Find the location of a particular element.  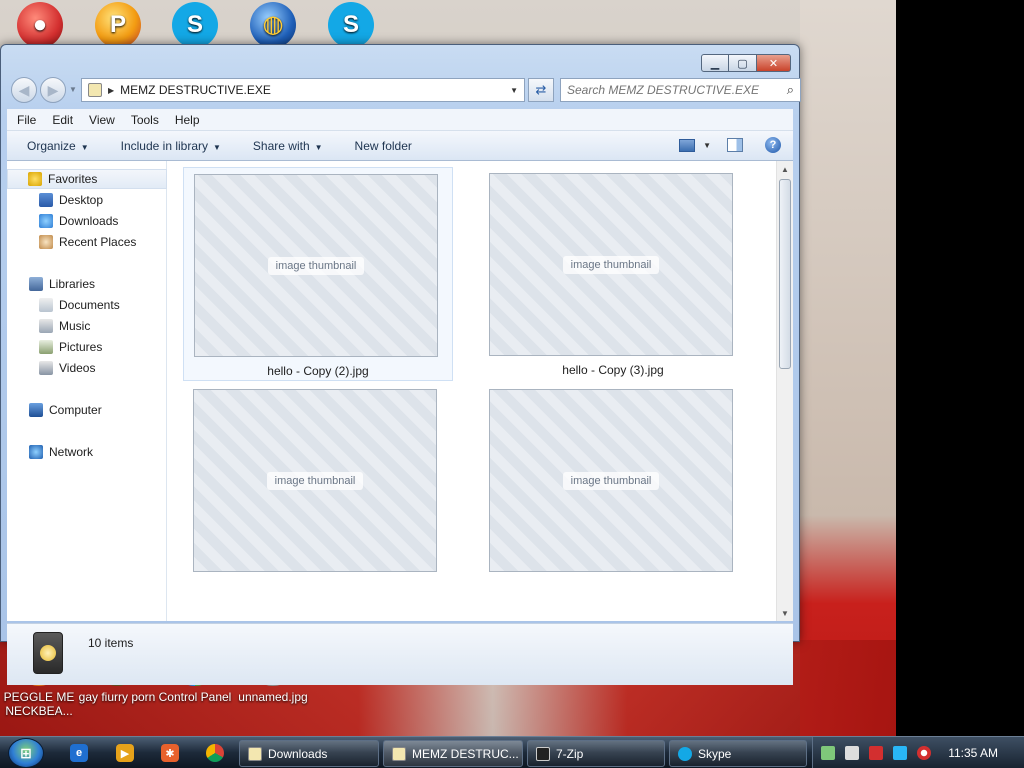

task-label: Downloads is located at coordinates (298, 753).